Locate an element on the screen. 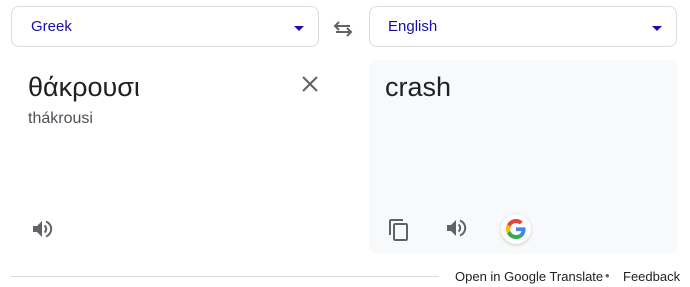  open-in-google-translate-link: Open in Google Translate is located at coordinates (529, 276).